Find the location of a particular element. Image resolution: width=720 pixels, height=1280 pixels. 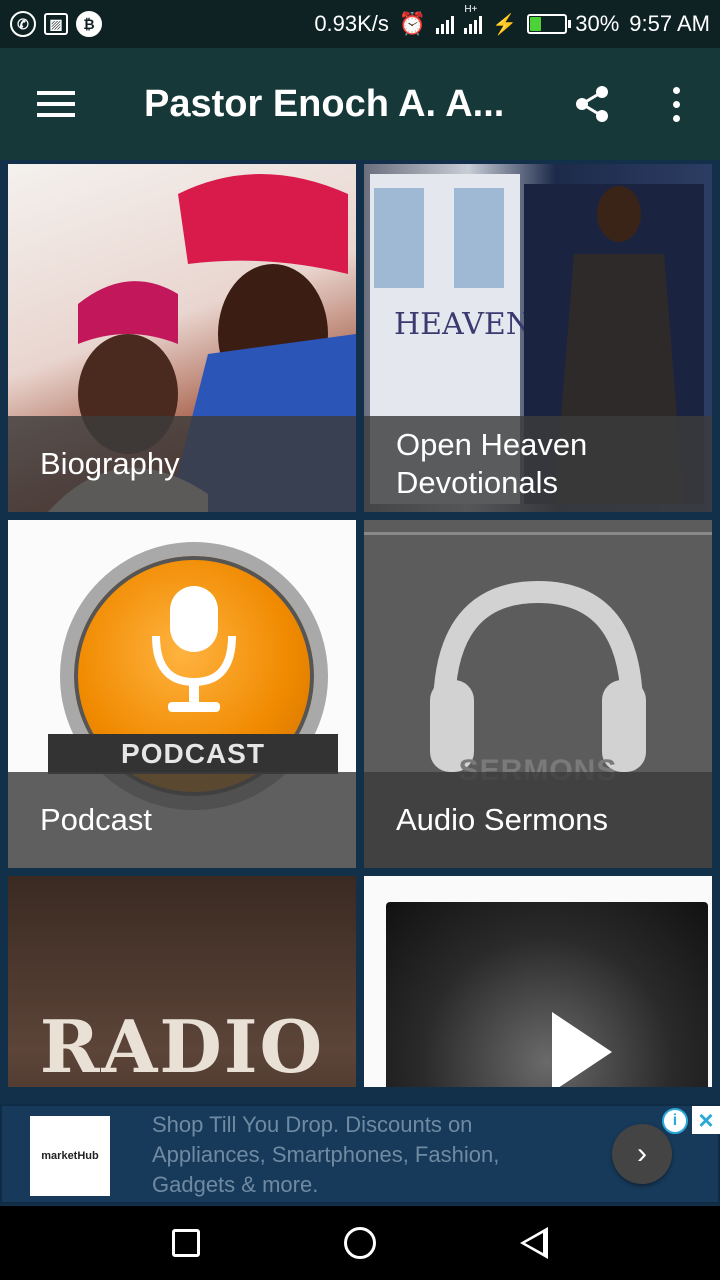

network-type: H+ is located at coordinates (471, 9).